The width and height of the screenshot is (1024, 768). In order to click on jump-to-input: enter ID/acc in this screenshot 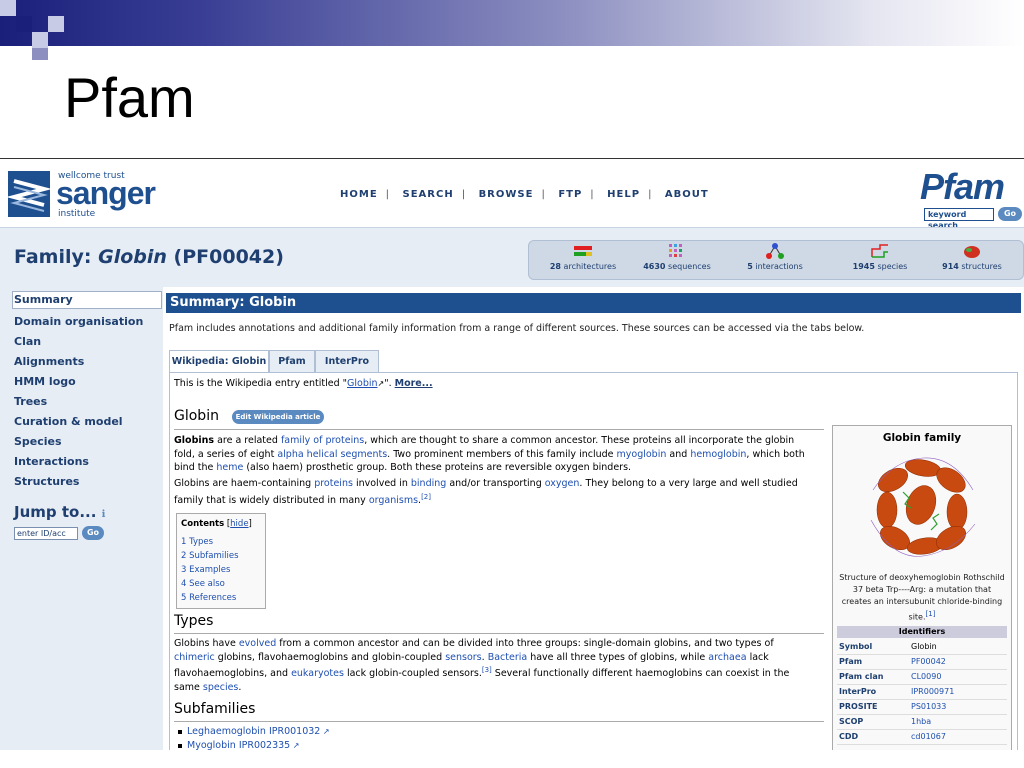, I will do `click(46, 533)`.